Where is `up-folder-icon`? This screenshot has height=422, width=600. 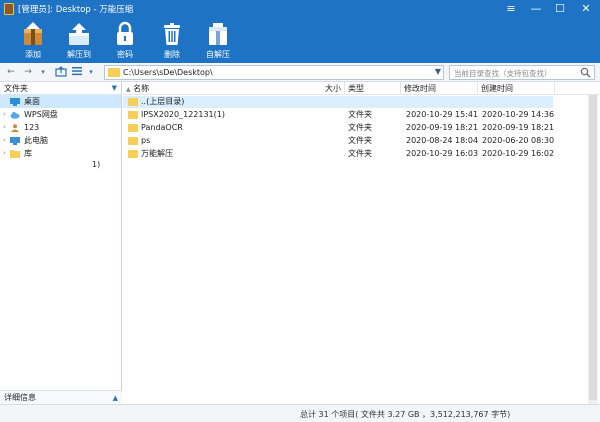 up-folder-icon is located at coordinates (60, 72).